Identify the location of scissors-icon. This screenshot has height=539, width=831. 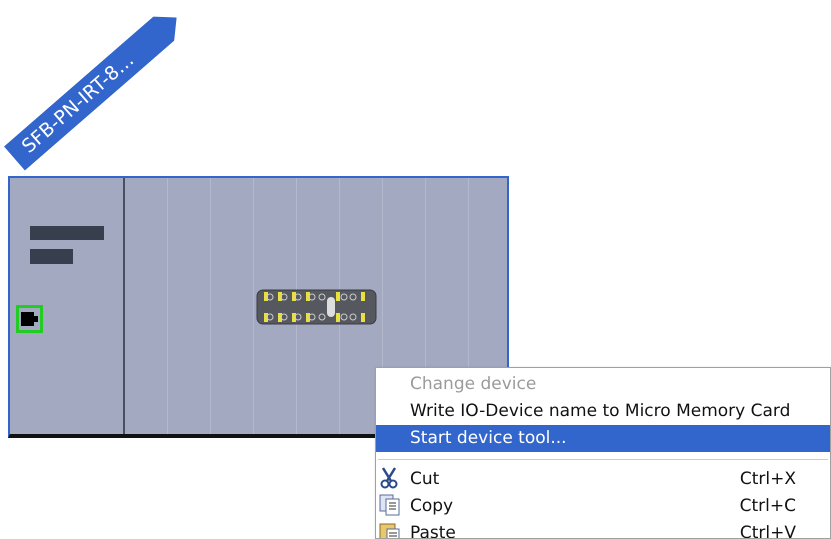
(389, 477).